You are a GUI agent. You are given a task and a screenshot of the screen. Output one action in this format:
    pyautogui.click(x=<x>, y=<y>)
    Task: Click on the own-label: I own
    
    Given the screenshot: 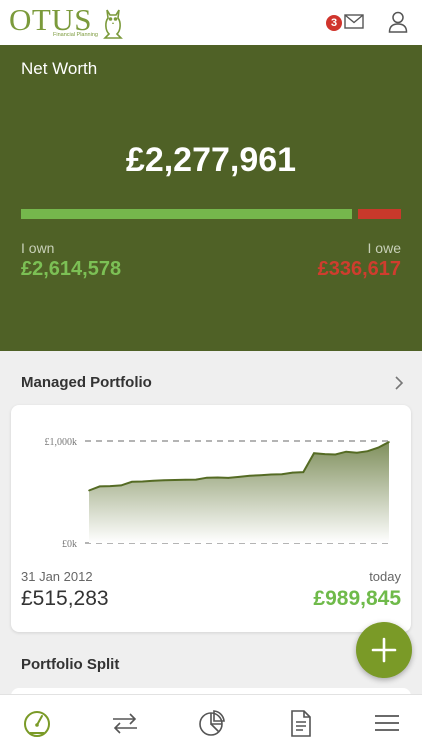 What is the action you would take?
    pyautogui.click(x=38, y=248)
    